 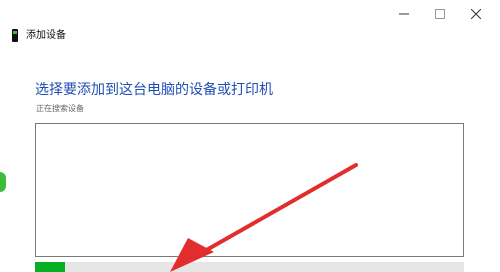 What do you see at coordinates (50, 267) in the screenshot?
I see `search-progress-fill` at bounding box center [50, 267].